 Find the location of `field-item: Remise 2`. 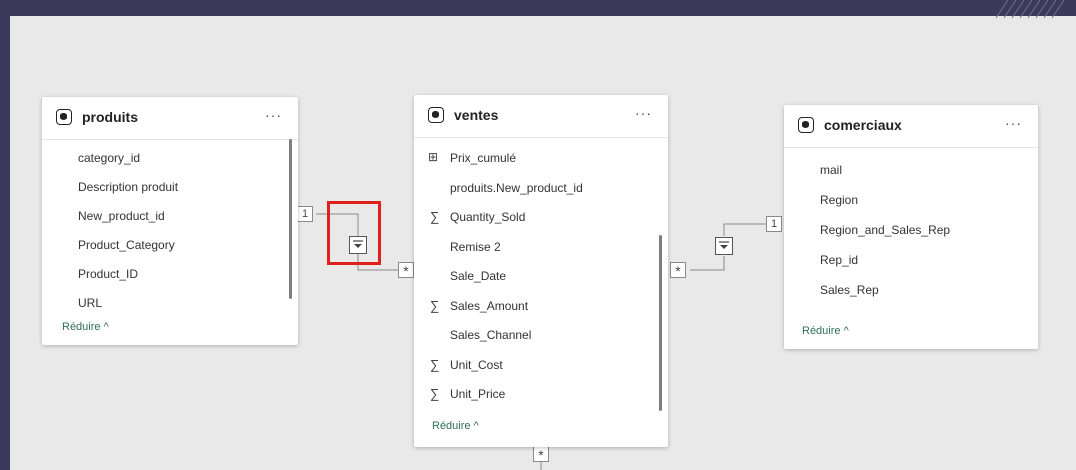

field-item: Remise 2 is located at coordinates (475, 247).